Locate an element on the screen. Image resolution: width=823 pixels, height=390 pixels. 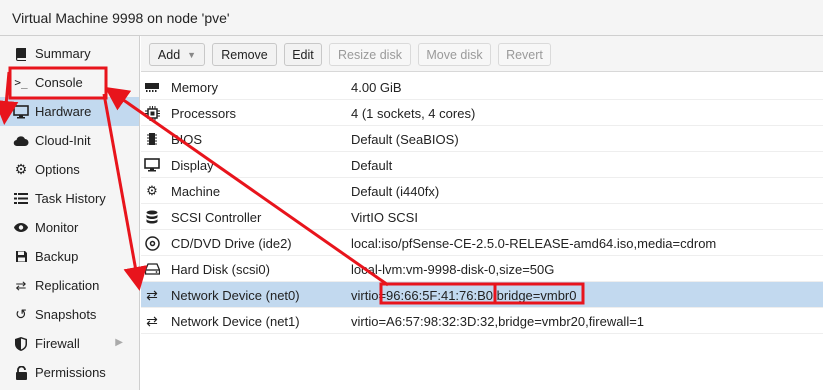
chevron-down-icon: ▼ is located at coordinates (192, 54).